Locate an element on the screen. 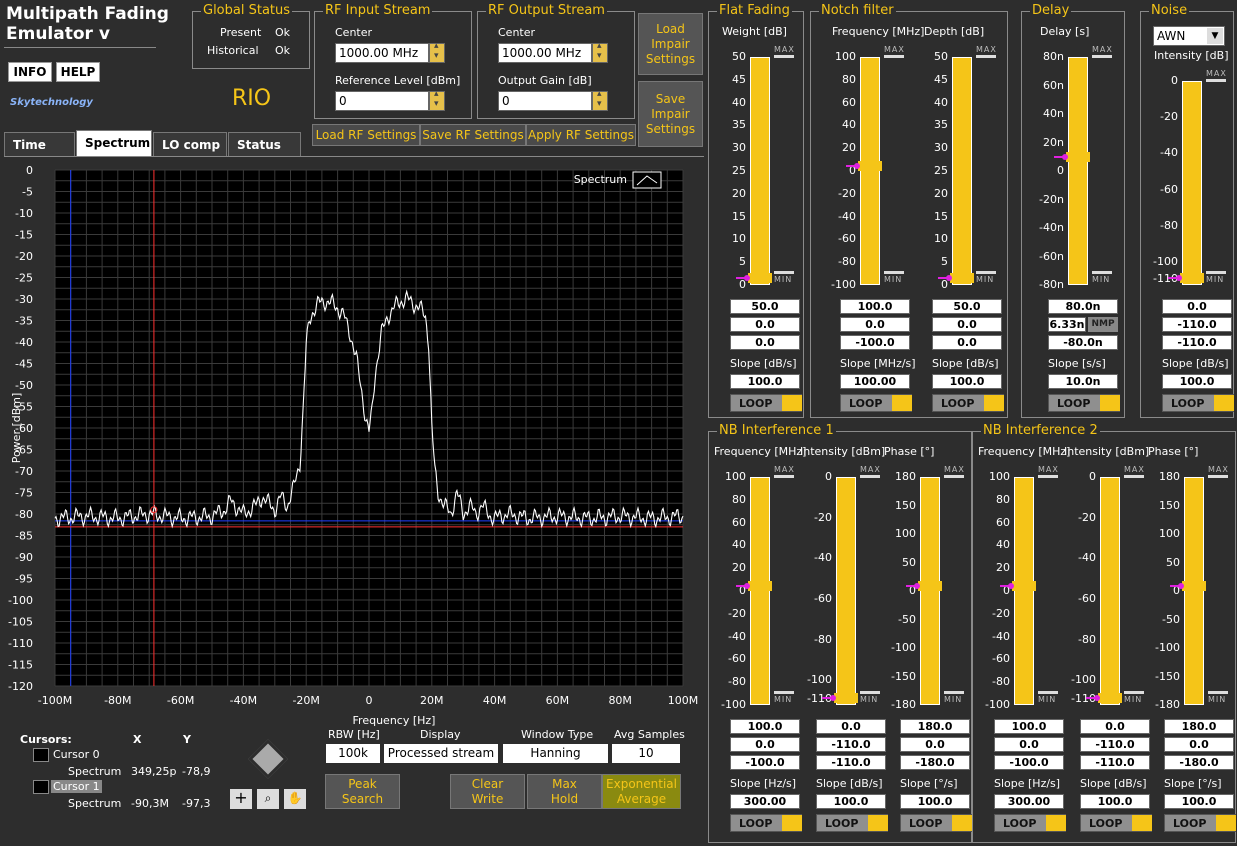 The height and width of the screenshot is (846, 1237). cursor1-icon is located at coordinates (41, 787).